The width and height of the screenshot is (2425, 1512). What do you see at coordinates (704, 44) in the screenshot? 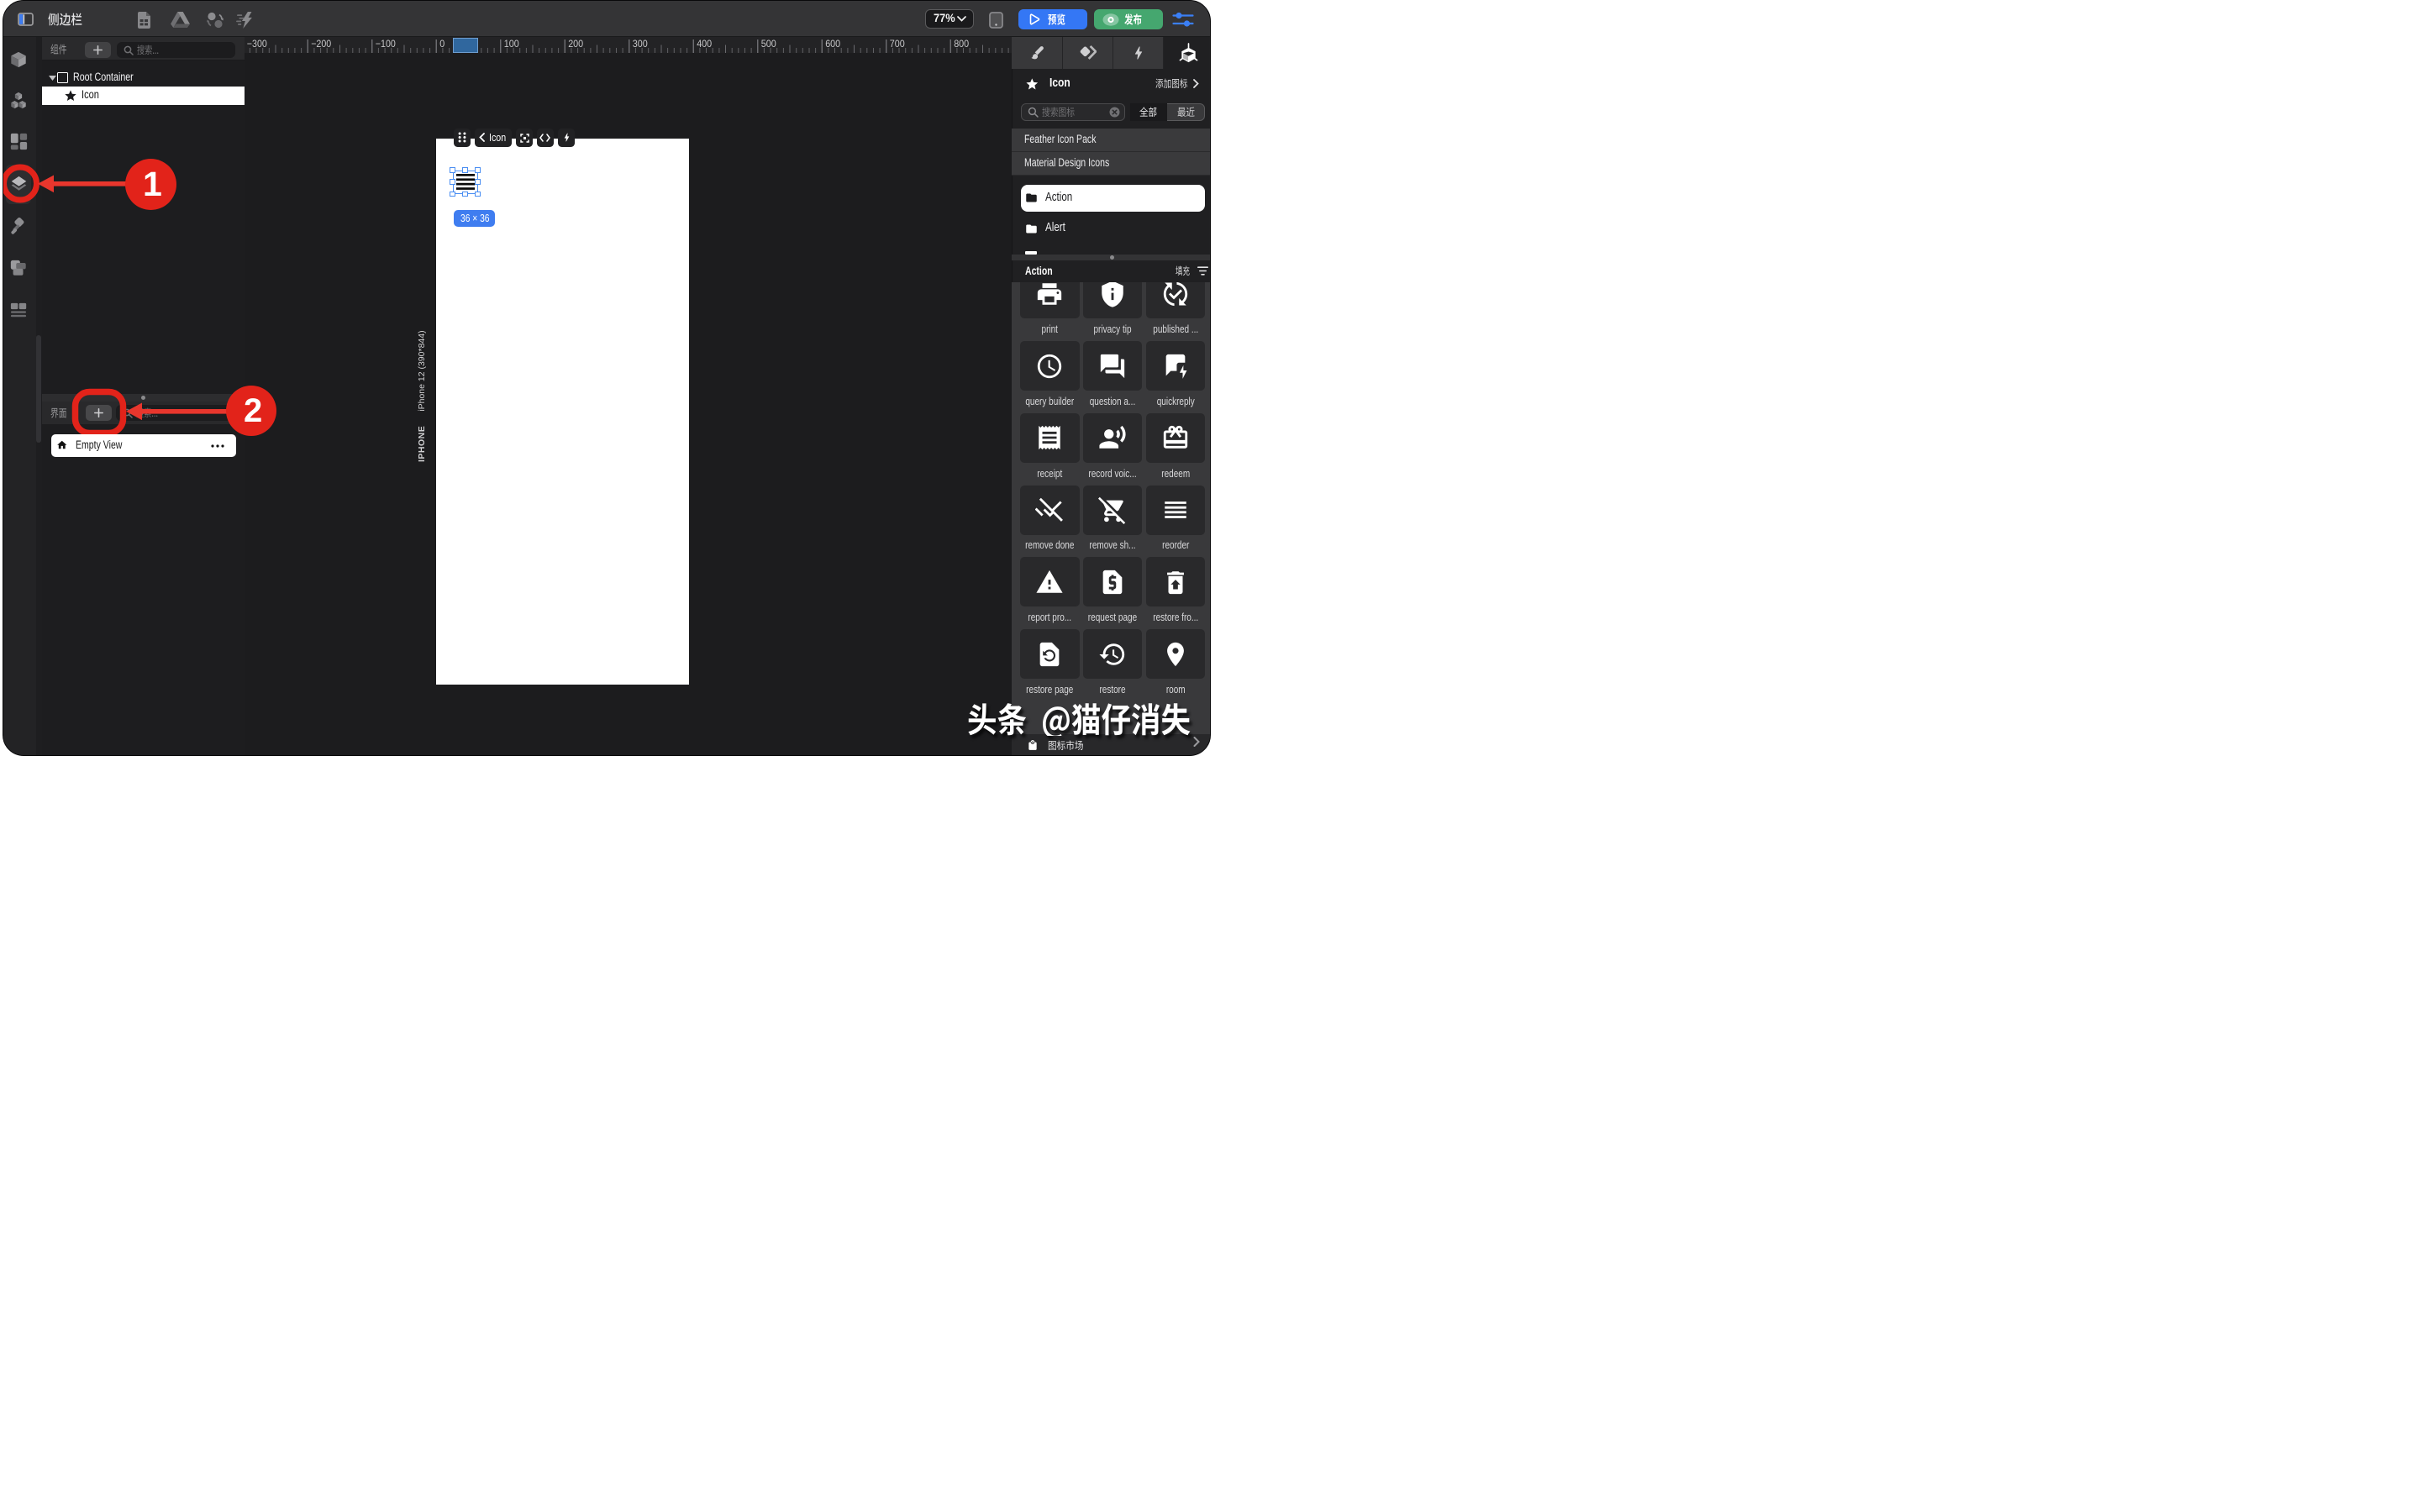
I see `svg-text: 400` at bounding box center [704, 44].